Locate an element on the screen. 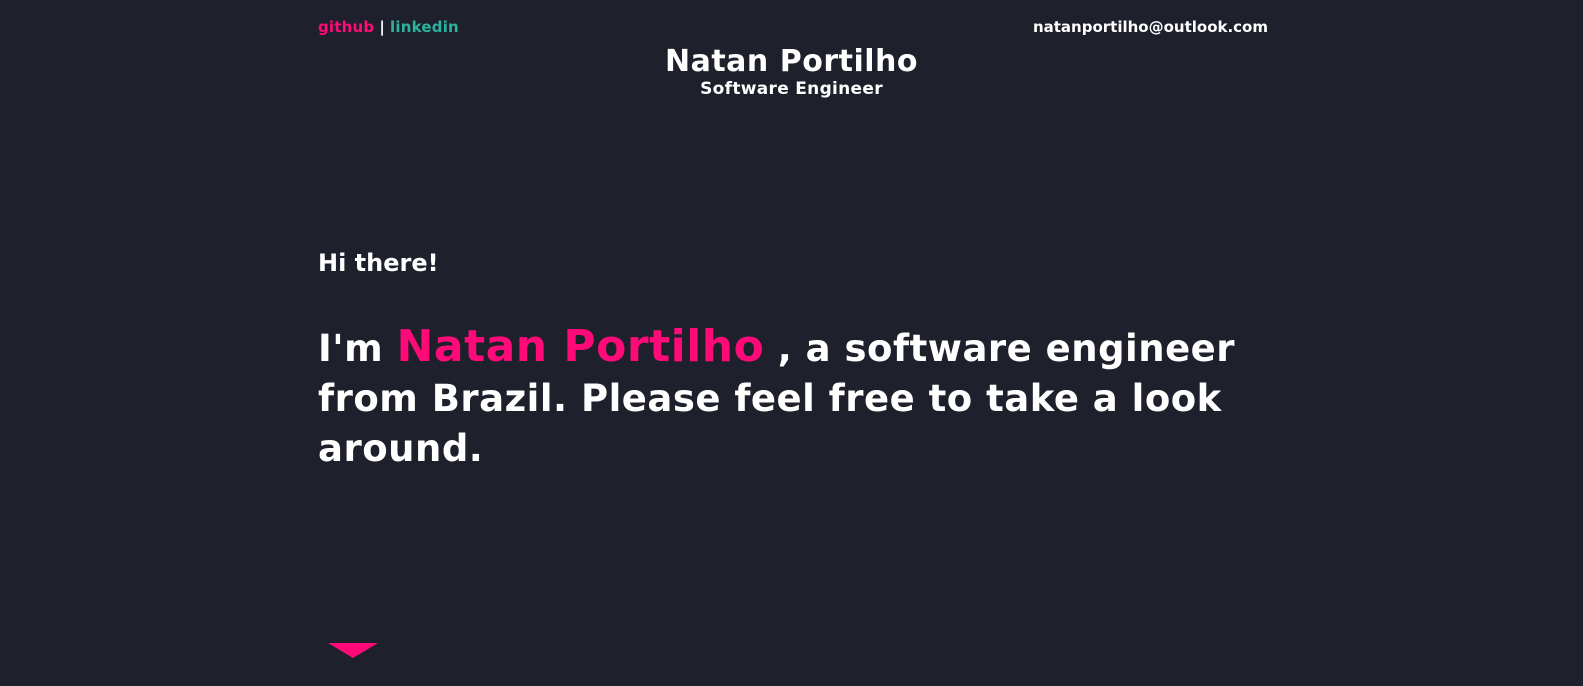 Image resolution: width=1583 pixels, height=686 pixels. site-title: Natan Portilho is located at coordinates (791, 61).